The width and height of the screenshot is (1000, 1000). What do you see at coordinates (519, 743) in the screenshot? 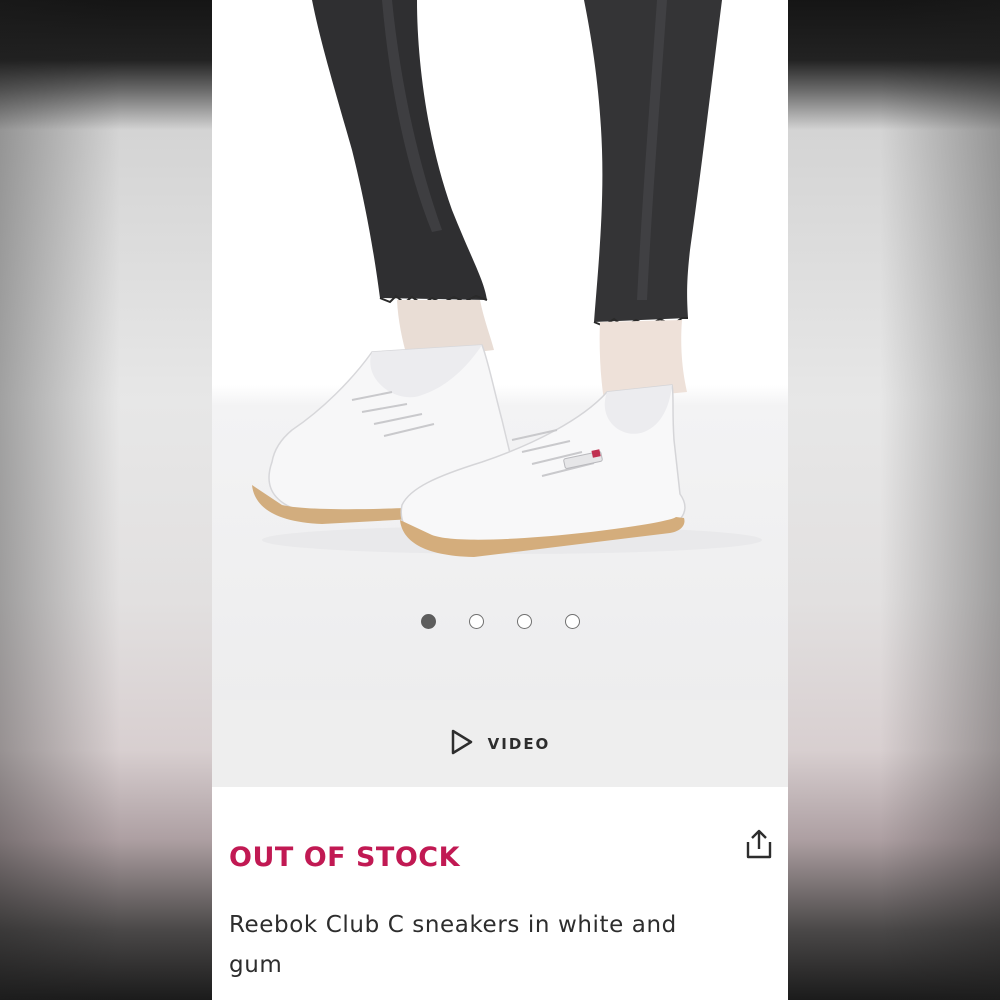
I see `video-label: VIDEO` at bounding box center [519, 743].